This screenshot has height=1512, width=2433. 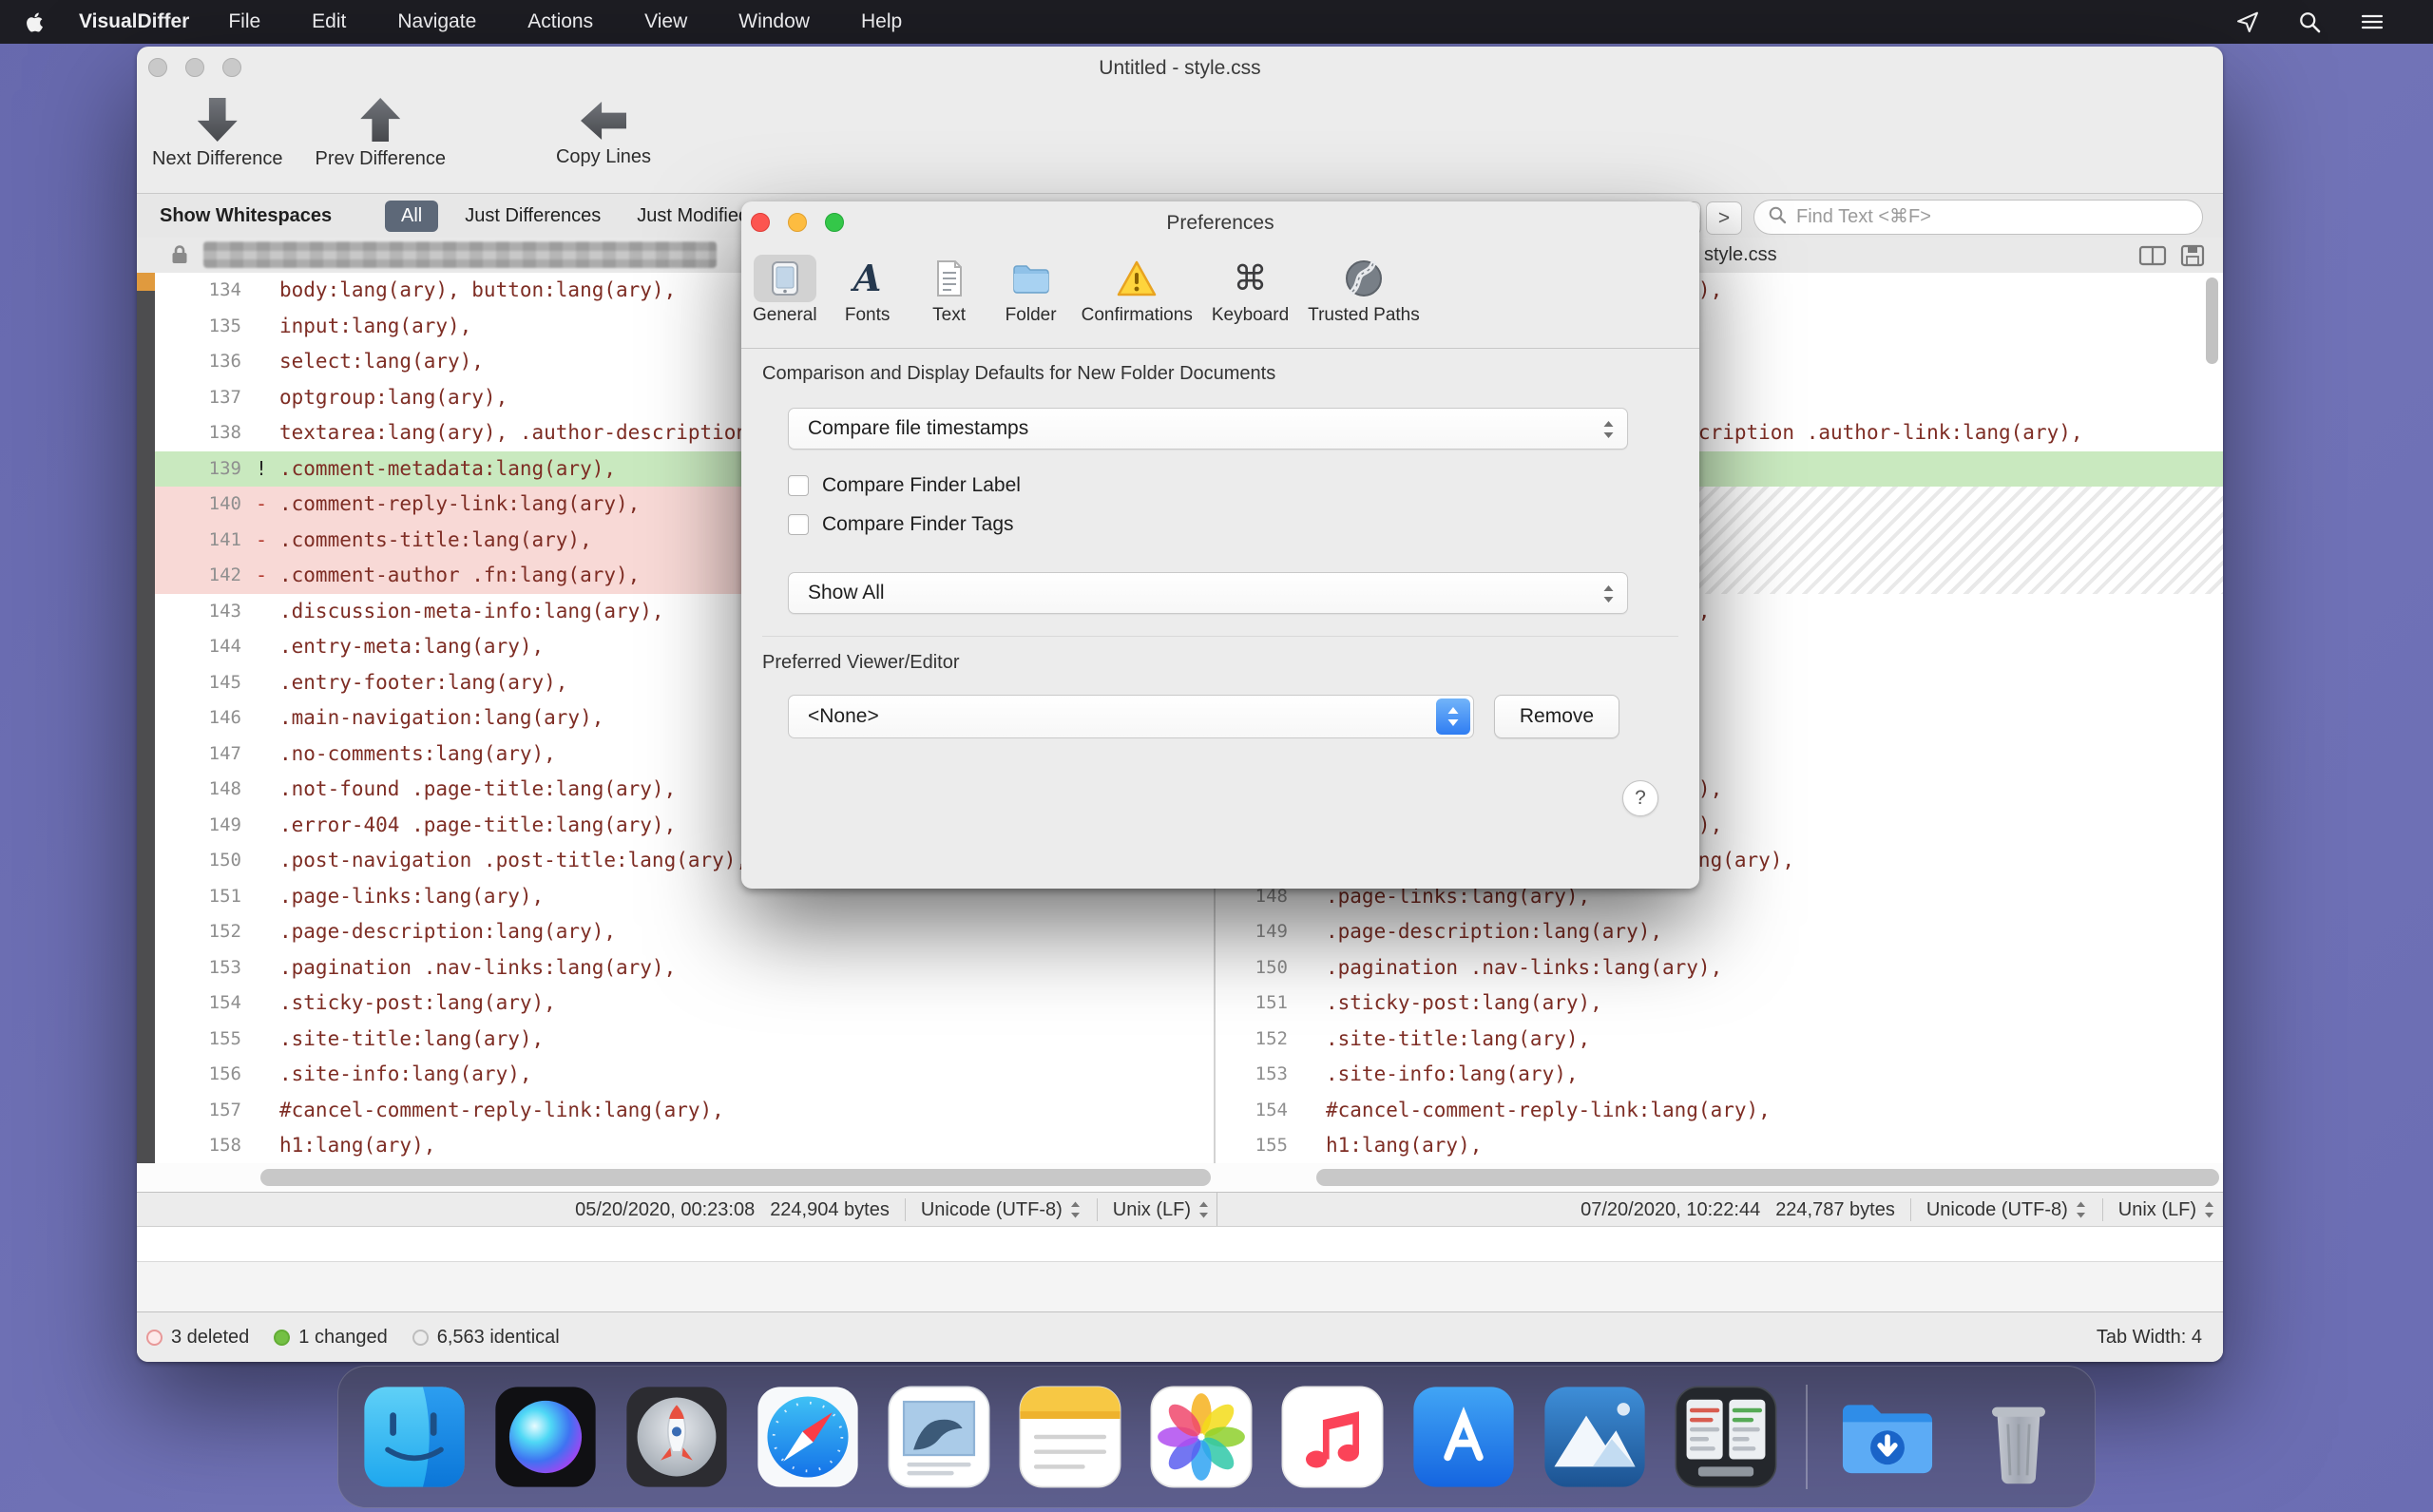 What do you see at coordinates (2247, 22) in the screenshot?
I see `cursor-tool-icon` at bounding box center [2247, 22].